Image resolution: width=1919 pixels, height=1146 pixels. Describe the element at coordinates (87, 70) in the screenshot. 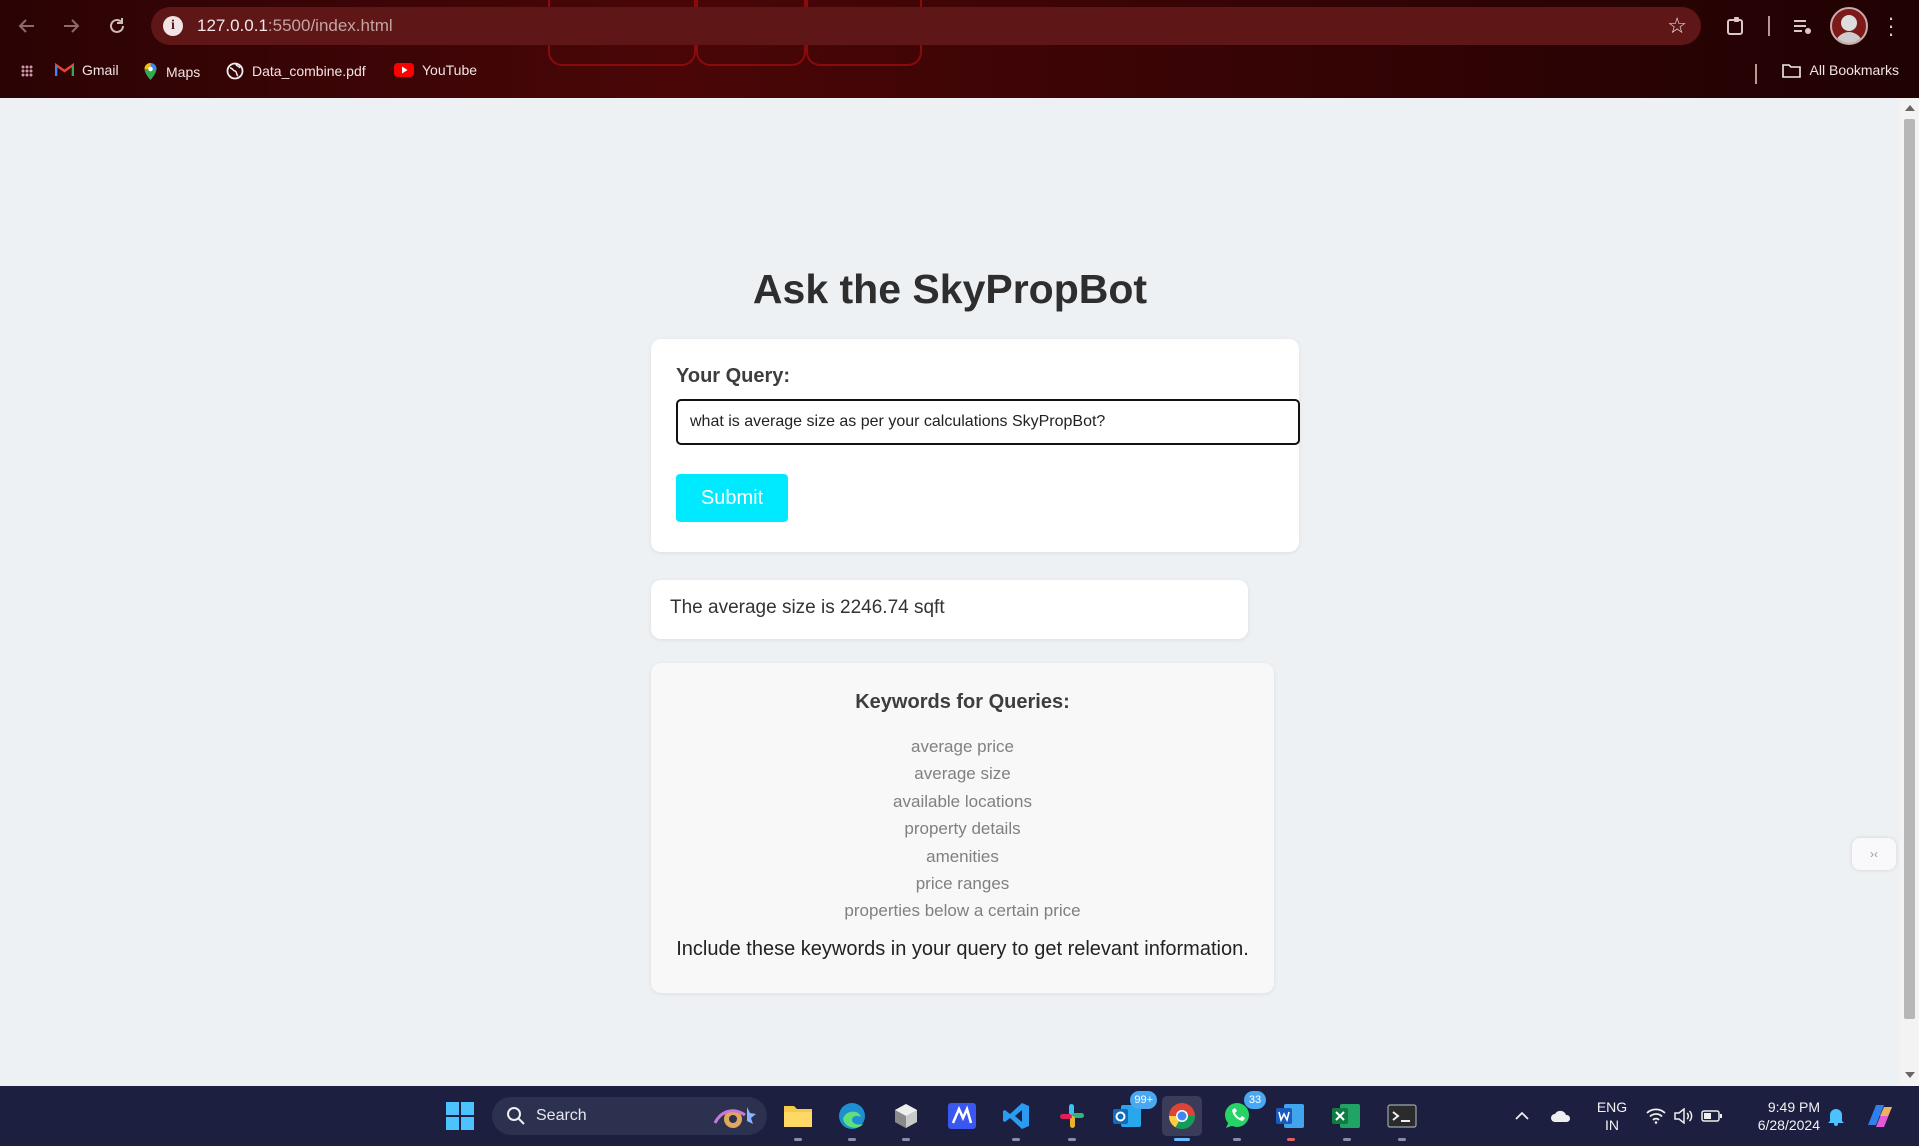

I see `bookmark-gmail: Gmail` at that location.